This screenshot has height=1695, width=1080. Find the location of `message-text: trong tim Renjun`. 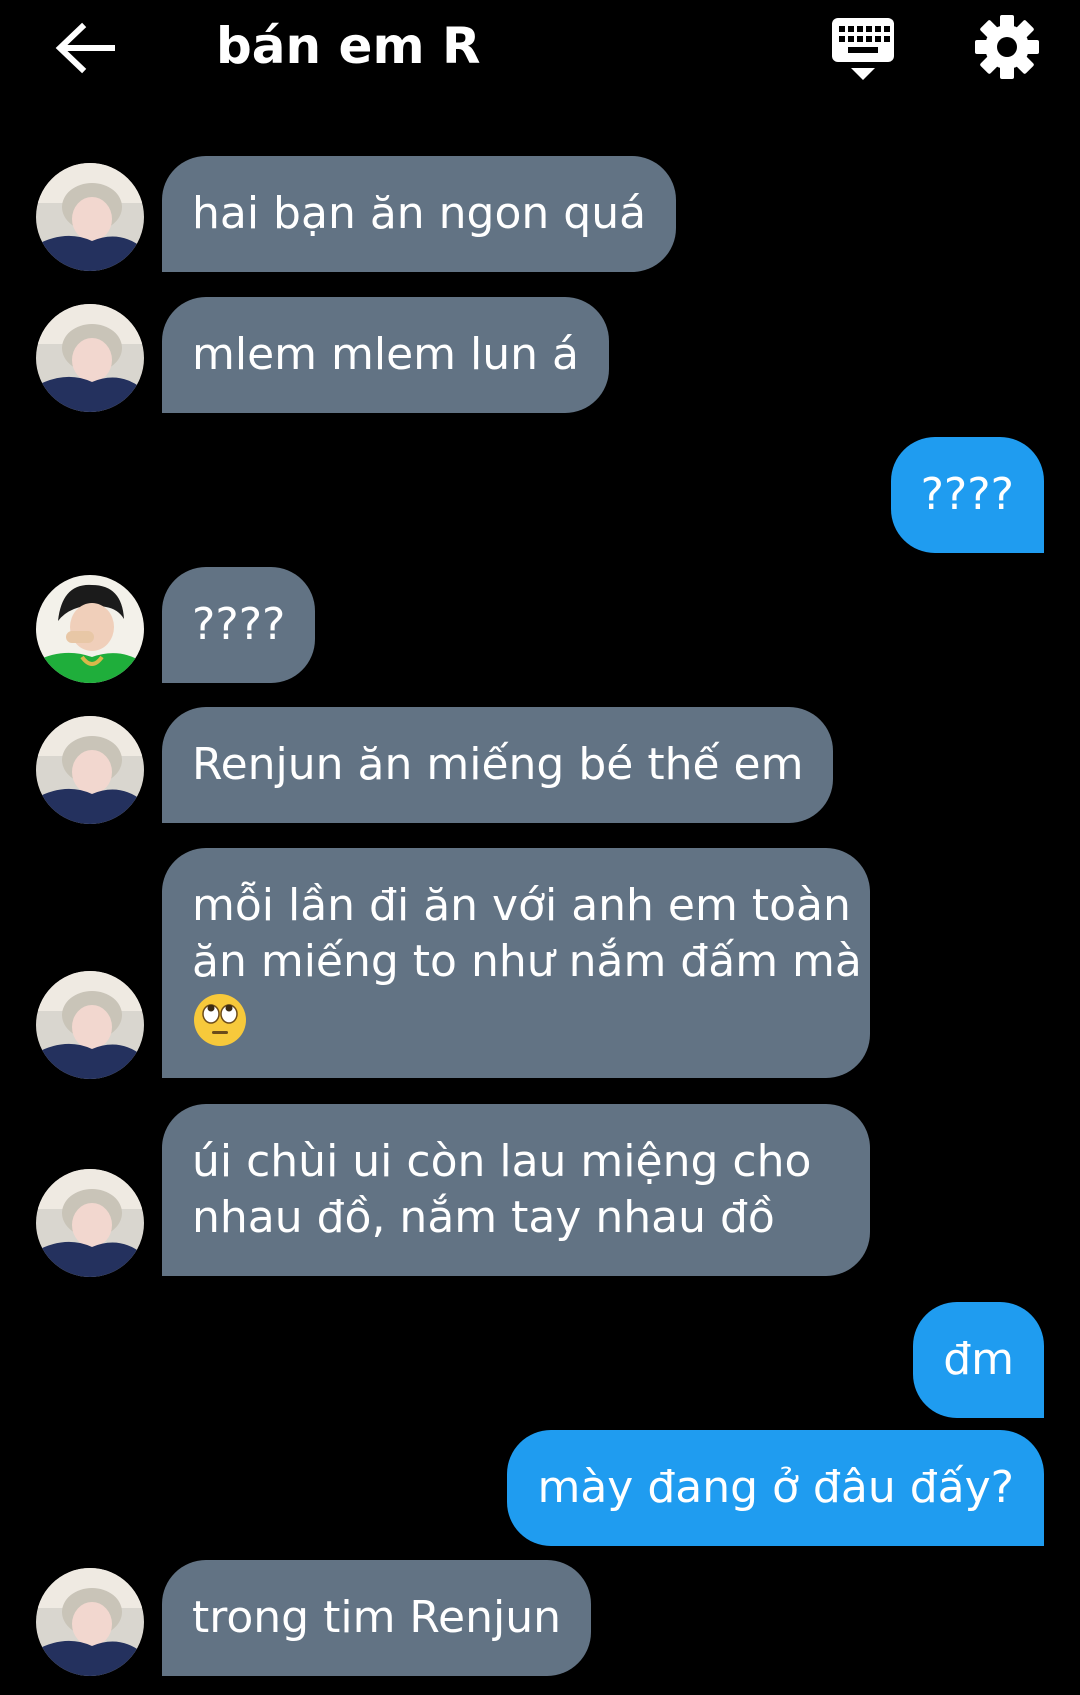

message-text: trong tim Renjun is located at coordinates (376, 1617).